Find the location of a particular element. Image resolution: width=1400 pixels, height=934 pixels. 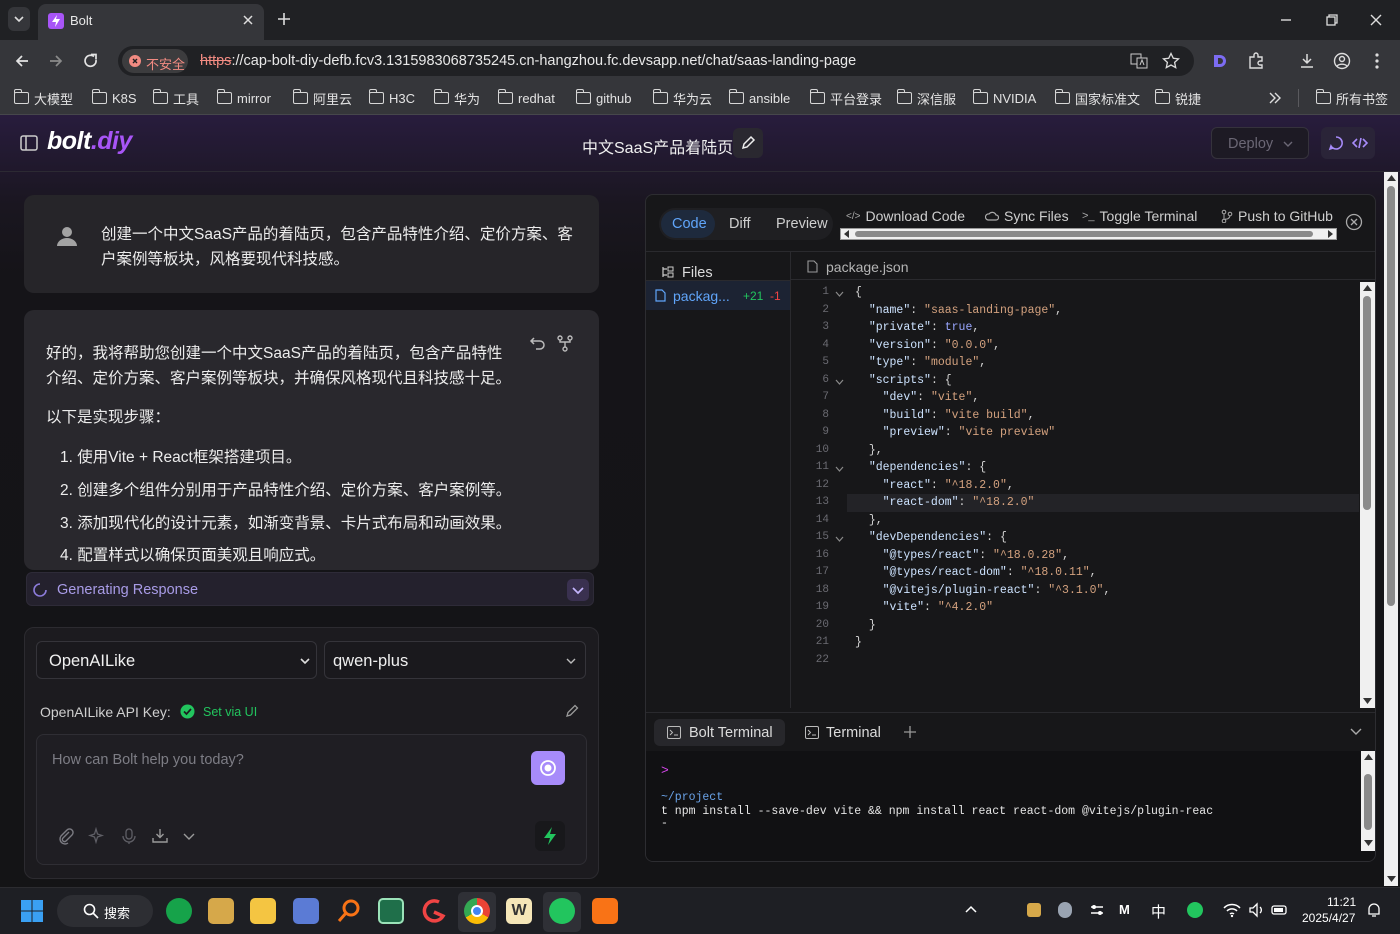

close-workbench-icon is located at coordinates (1354, 222).